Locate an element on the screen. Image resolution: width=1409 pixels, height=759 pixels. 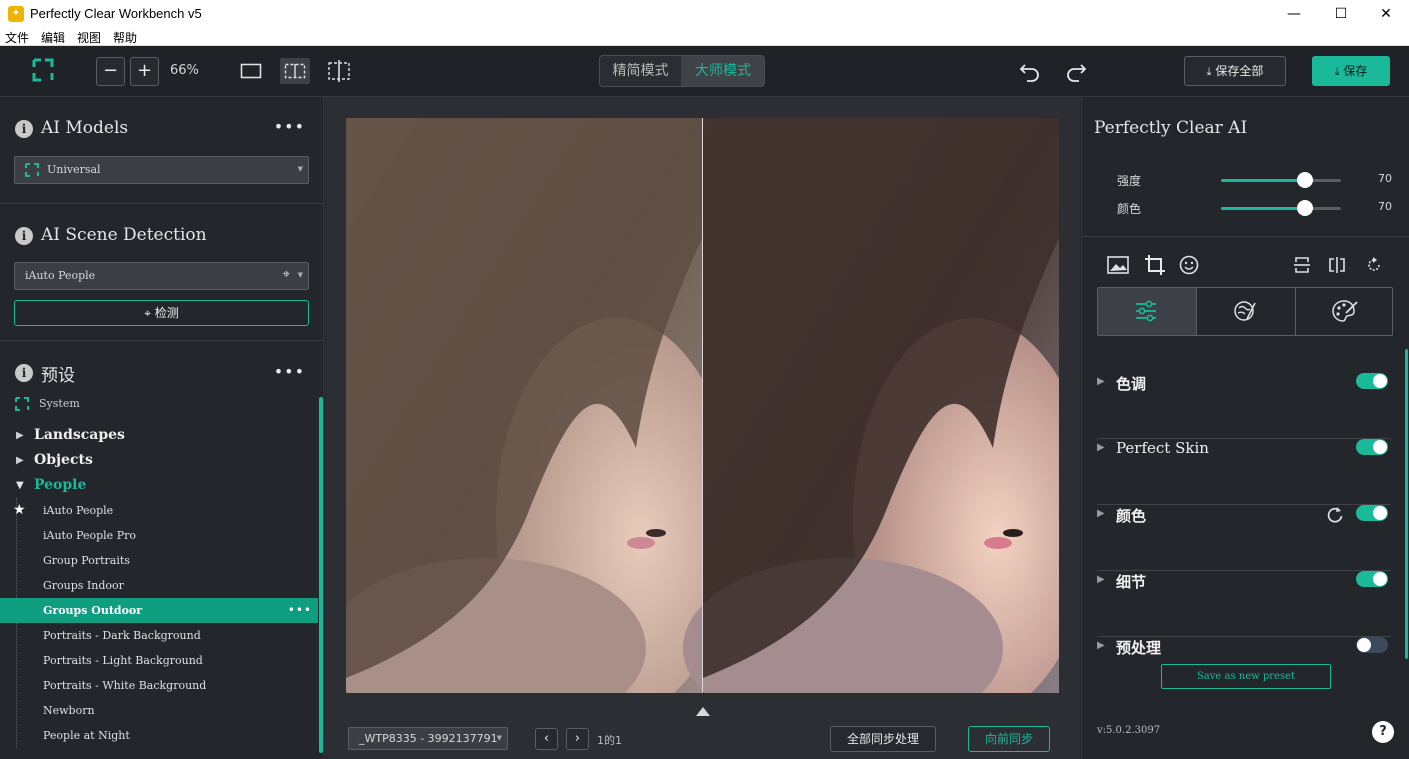
strength-slider is located at coordinates (1281, 180).